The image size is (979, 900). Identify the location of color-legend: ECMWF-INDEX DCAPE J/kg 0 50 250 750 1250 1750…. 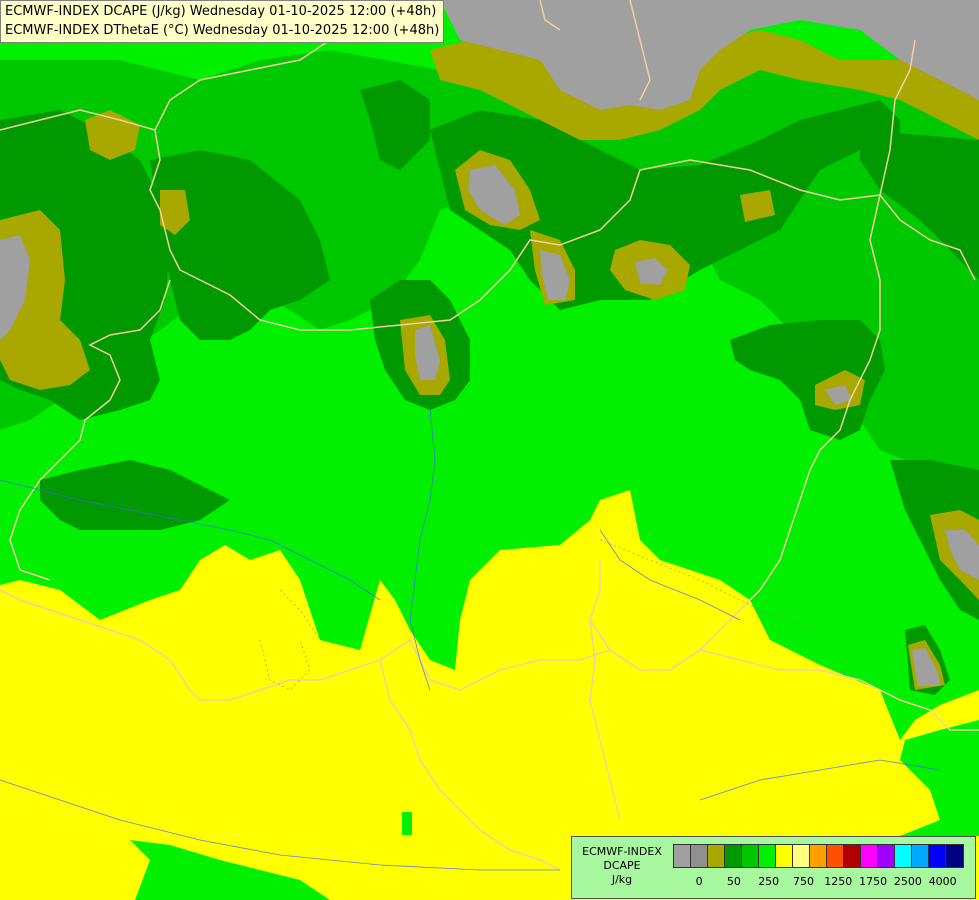
(773, 867).